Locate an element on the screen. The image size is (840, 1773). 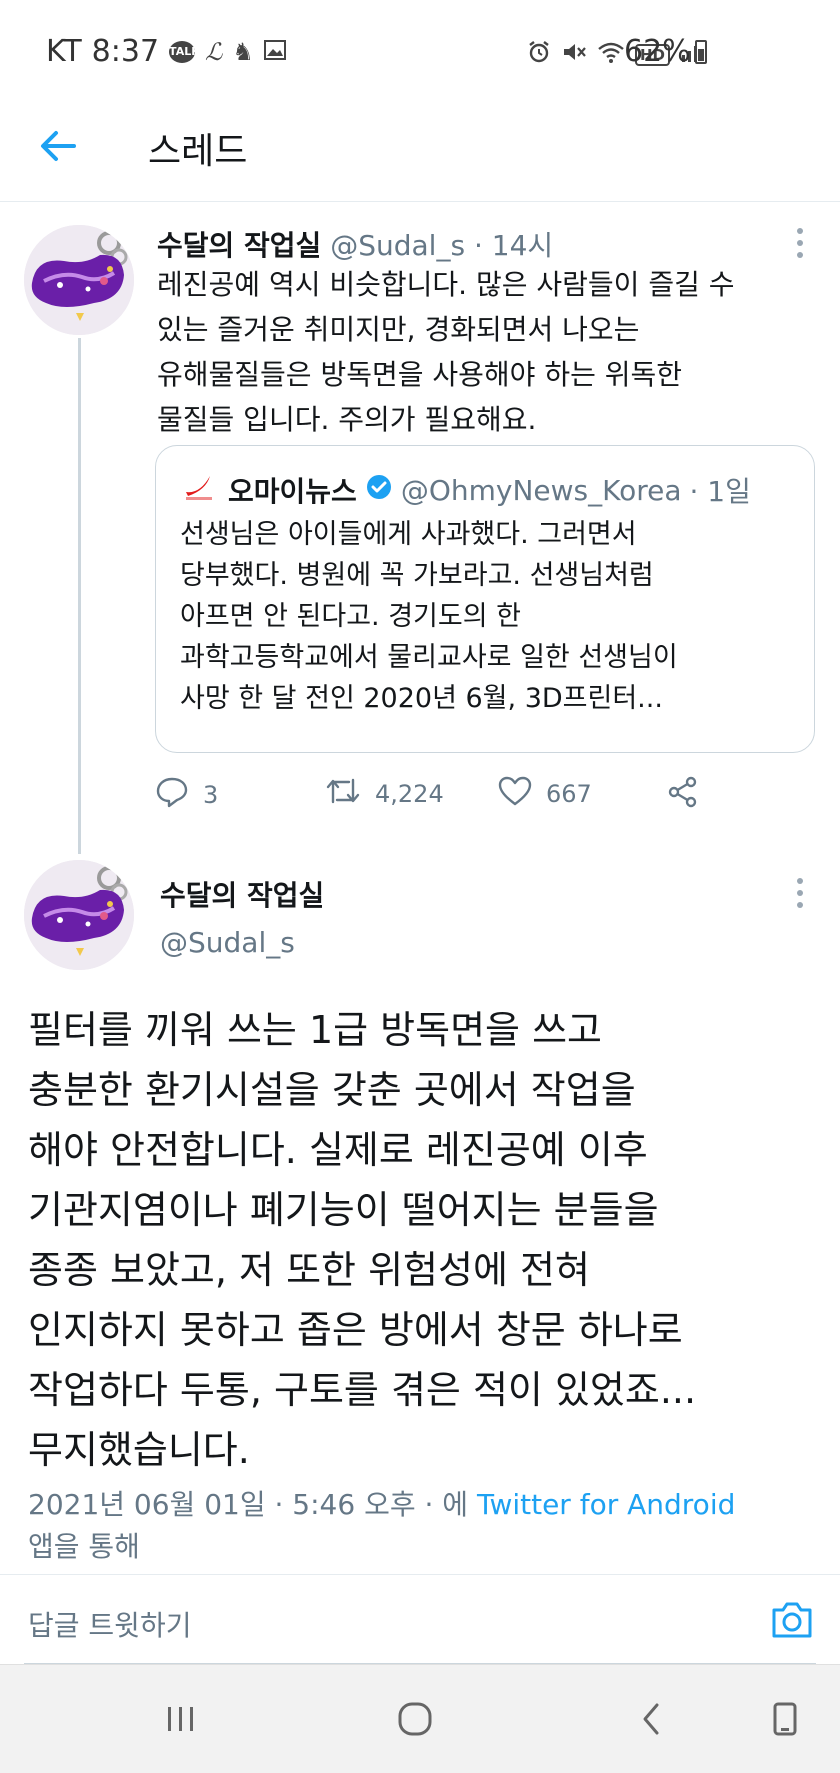
page-title: 스레드 is located at coordinates (198, 151).